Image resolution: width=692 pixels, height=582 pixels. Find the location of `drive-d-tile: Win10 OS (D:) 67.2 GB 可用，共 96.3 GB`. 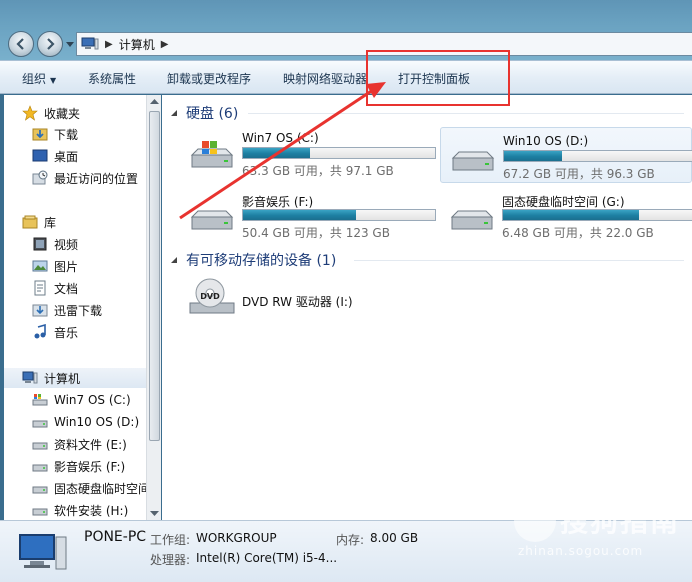

drive-d-tile: Win10 OS (D:) 67.2 GB 可用，共 96.3 GB is located at coordinates (566, 155).